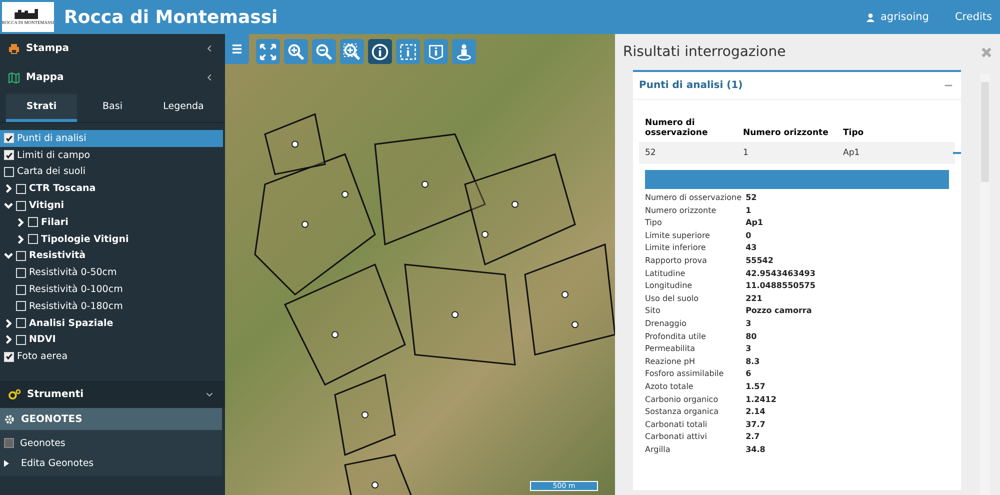 The width and height of the screenshot is (1000, 495). Describe the element at coordinates (676, 437) in the screenshot. I see `property-label: Carbonati attivi` at that location.